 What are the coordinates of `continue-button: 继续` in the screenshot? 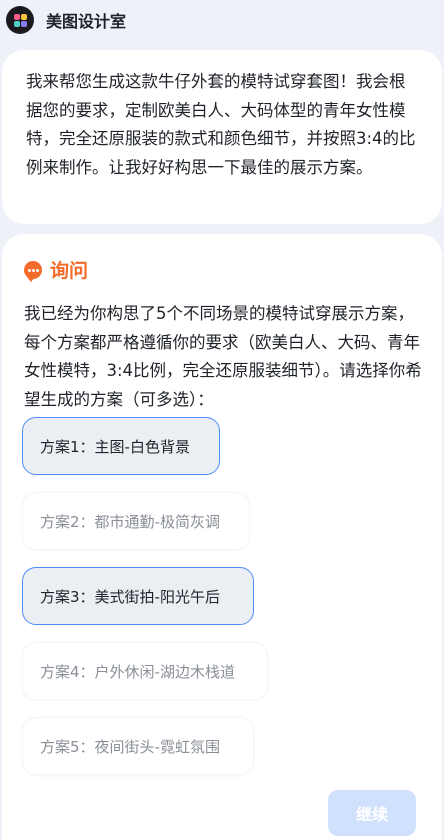 It's located at (372, 813).